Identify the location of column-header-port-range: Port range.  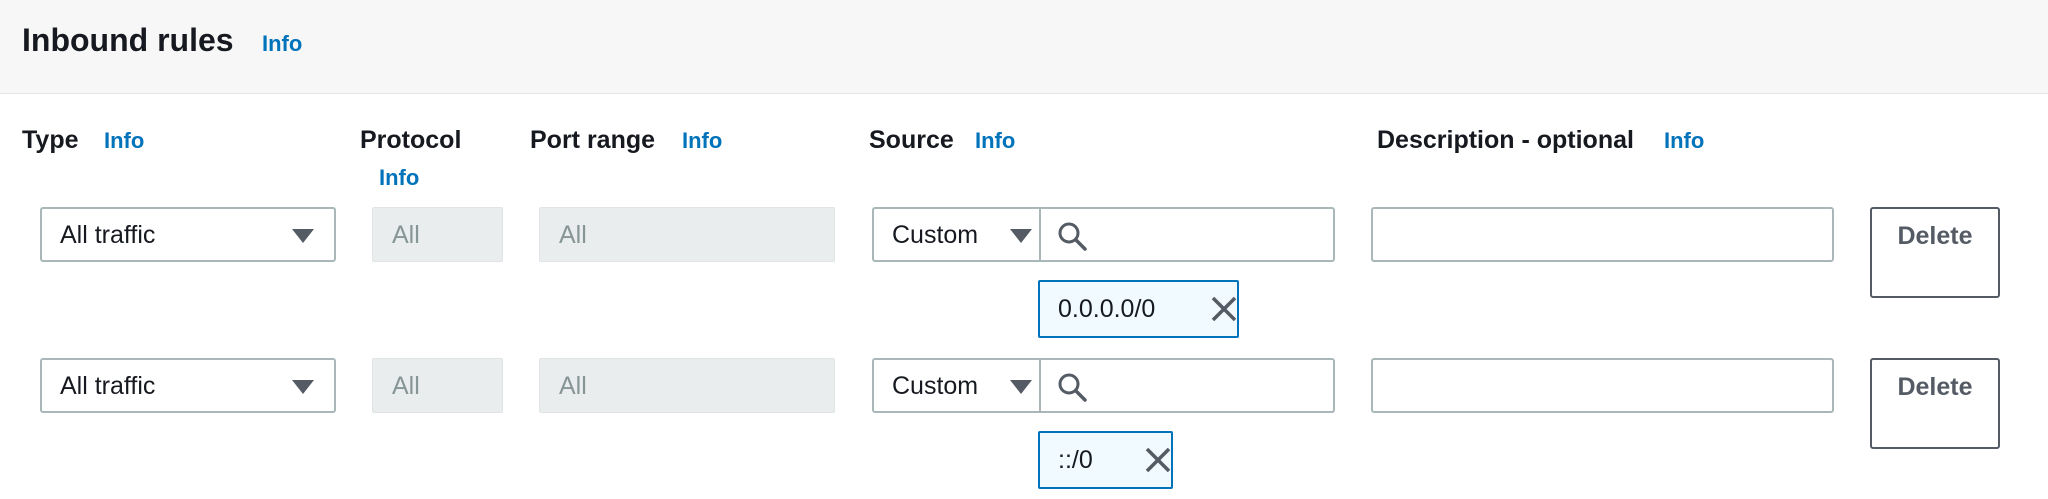
(593, 140).